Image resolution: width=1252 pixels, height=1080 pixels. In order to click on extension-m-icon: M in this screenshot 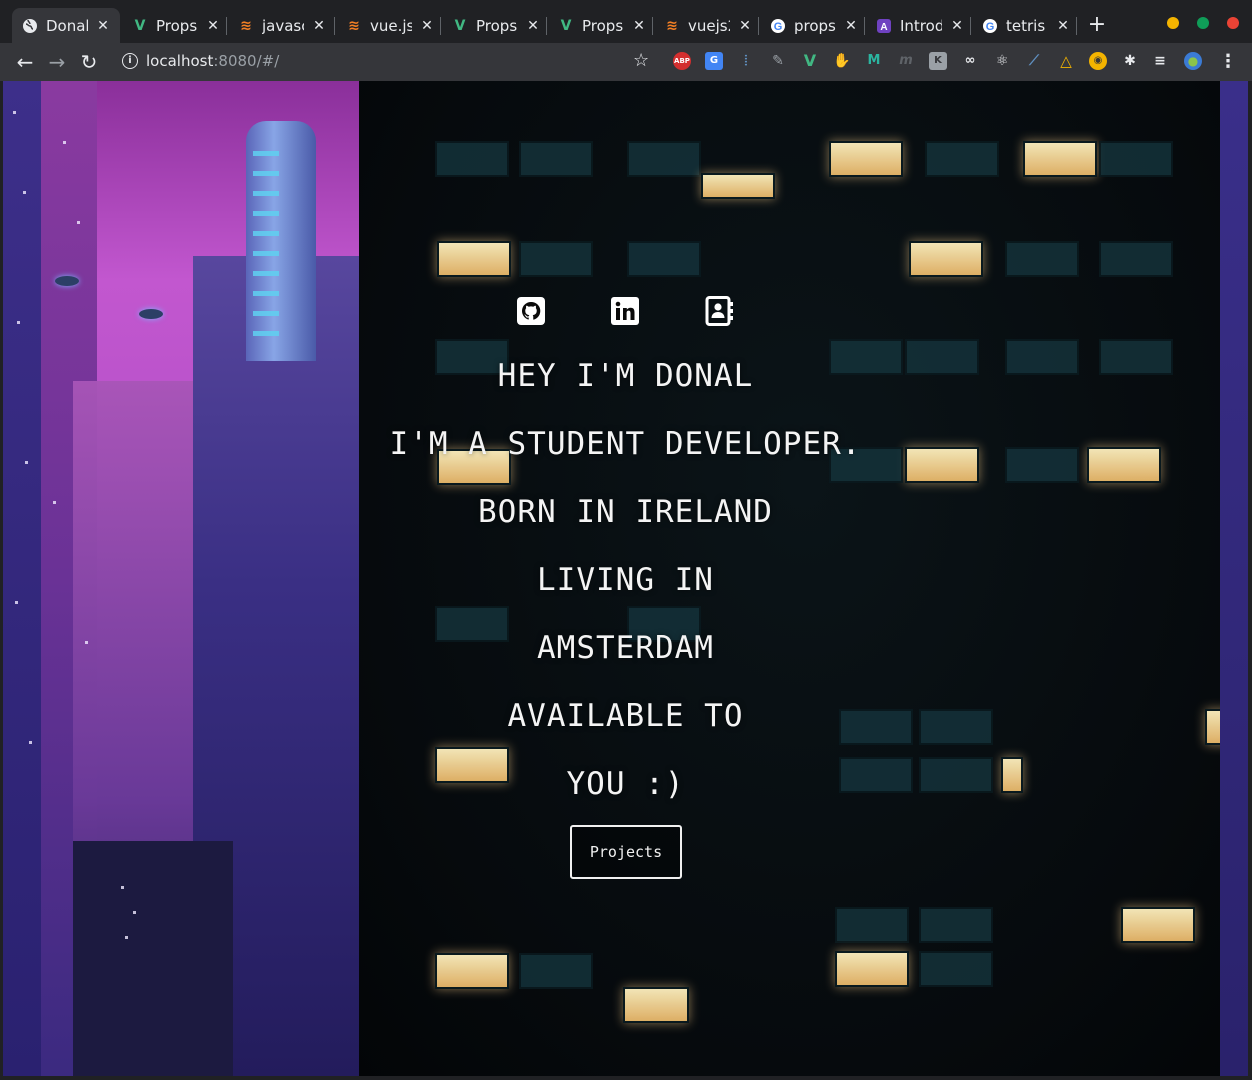, I will do `click(874, 61)`.